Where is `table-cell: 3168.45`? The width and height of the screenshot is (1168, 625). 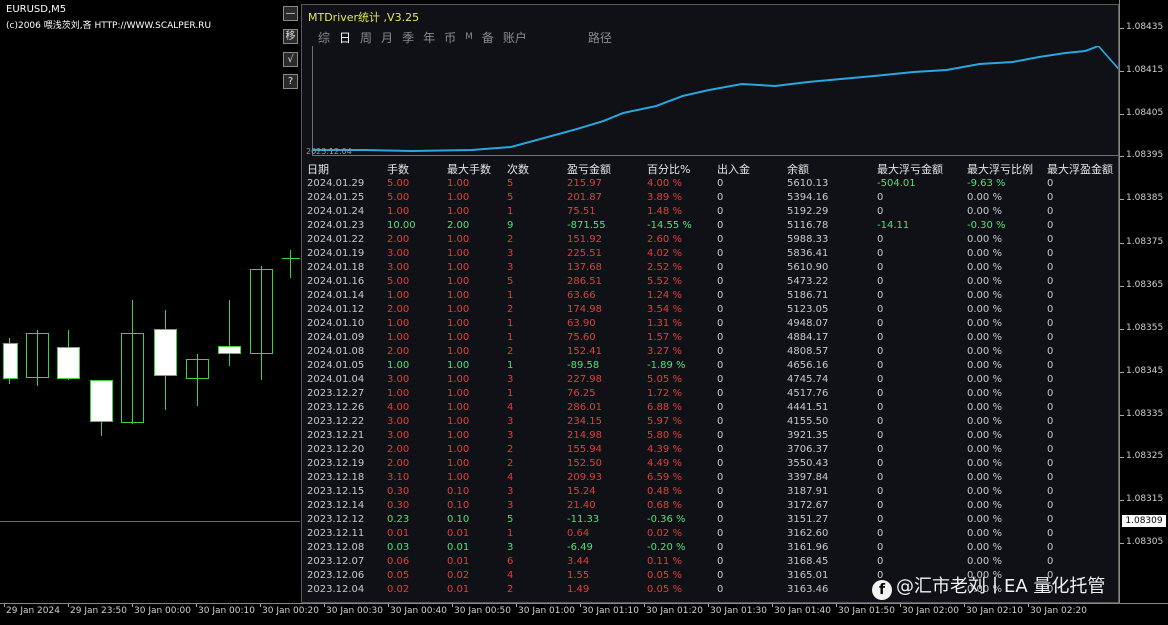
table-cell: 3168.45 is located at coordinates (808, 561).